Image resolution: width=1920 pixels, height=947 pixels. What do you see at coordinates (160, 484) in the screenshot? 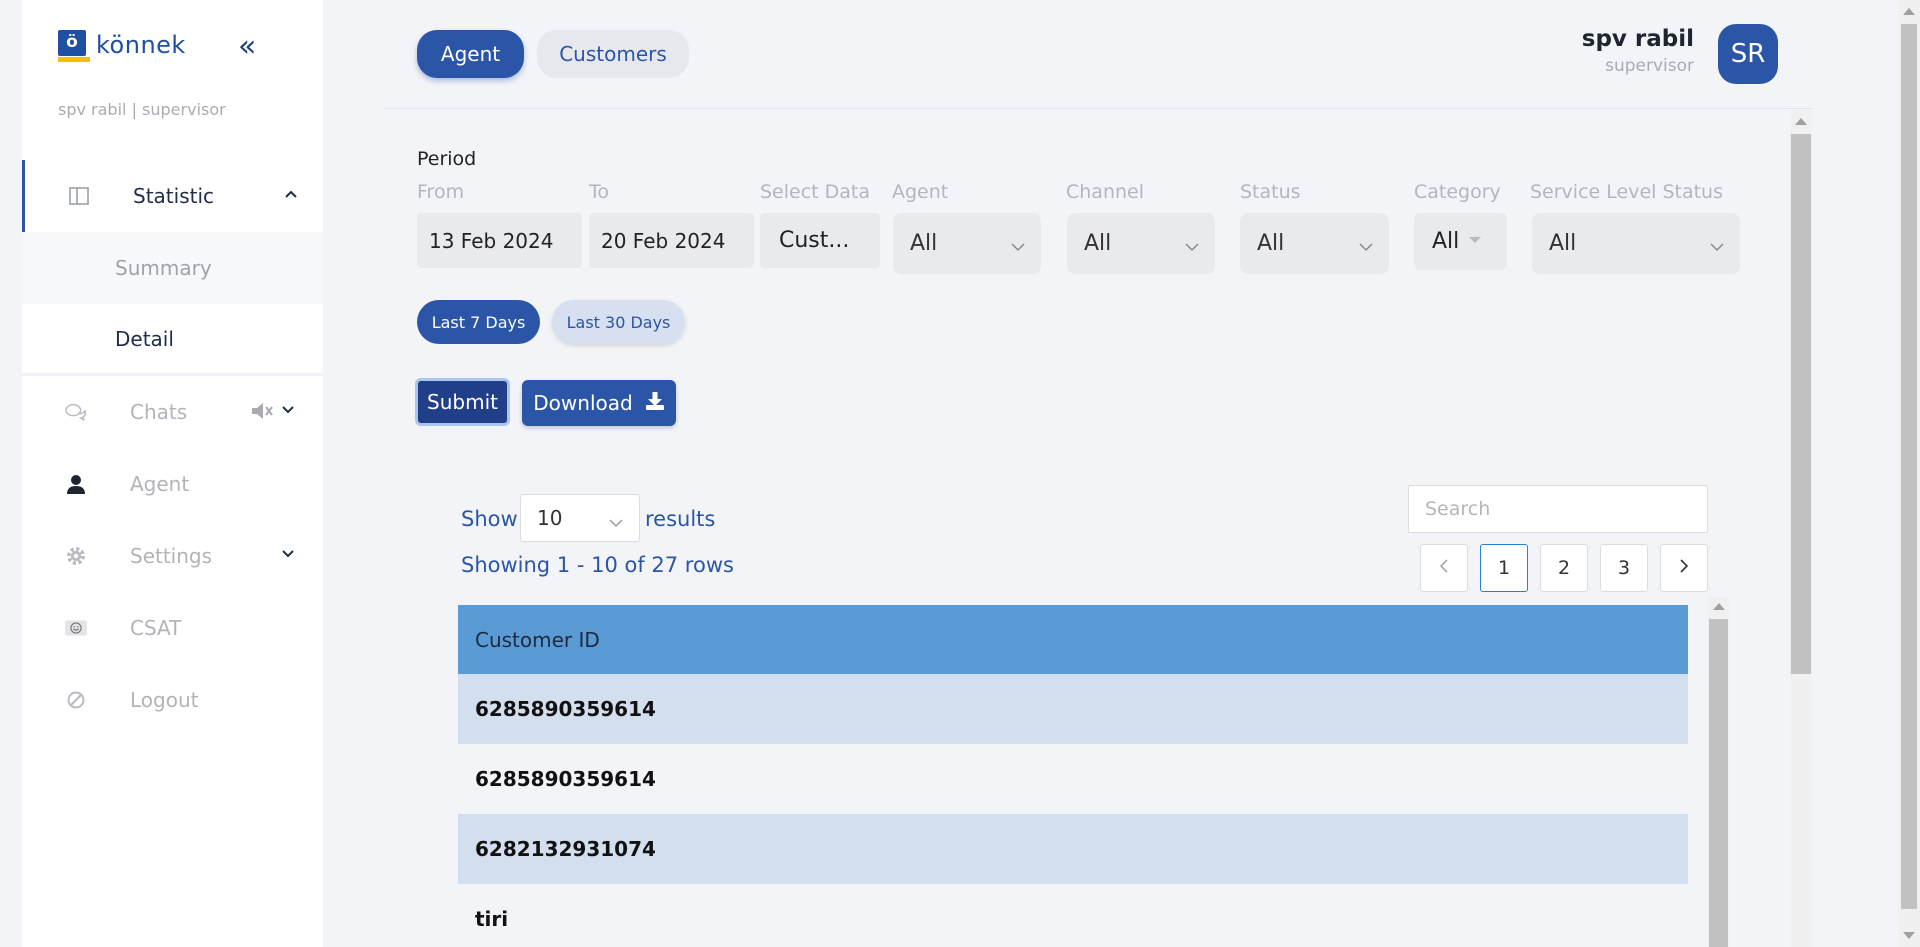
I see `sidebar-item-label: Agent` at bounding box center [160, 484].